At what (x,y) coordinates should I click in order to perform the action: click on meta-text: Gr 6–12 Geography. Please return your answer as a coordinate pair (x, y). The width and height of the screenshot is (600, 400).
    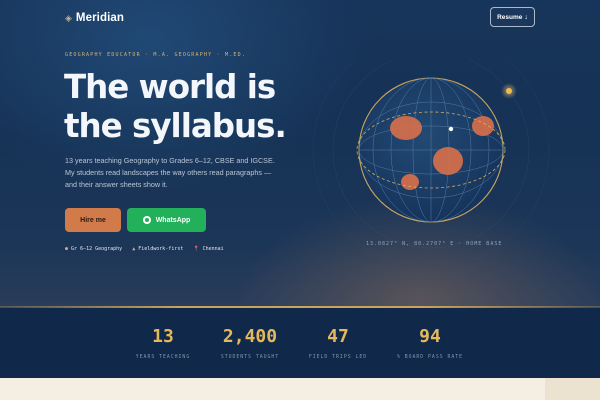
    Looking at the image, I should click on (97, 249).